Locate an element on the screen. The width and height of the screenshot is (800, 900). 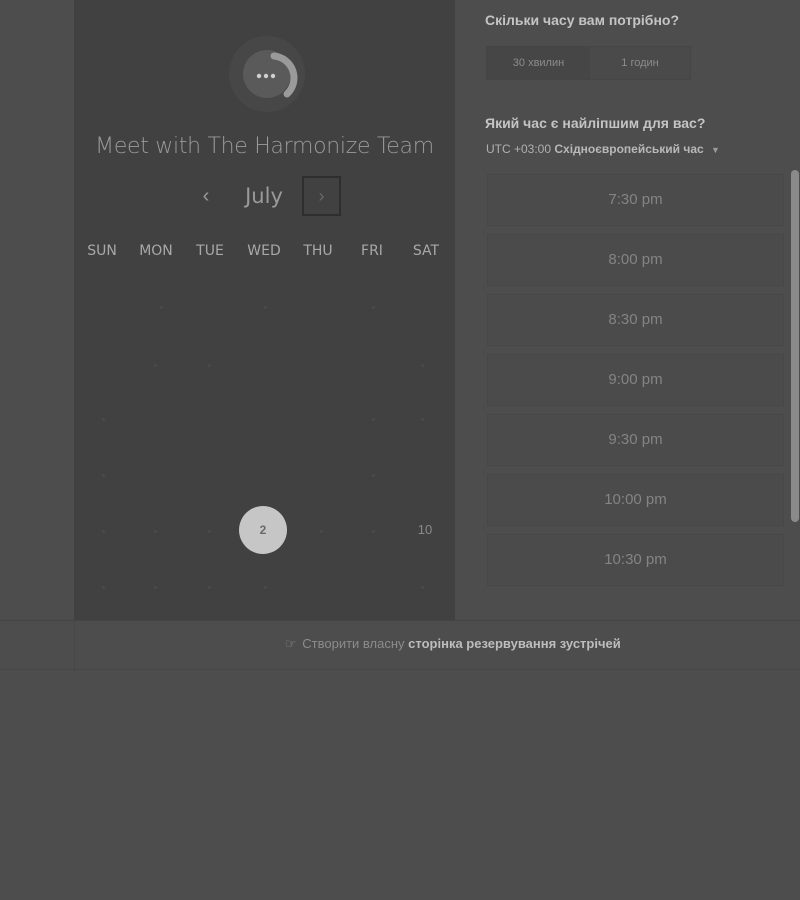
duration-selector: 30 хвилин 1 годин is located at coordinates (588, 63).